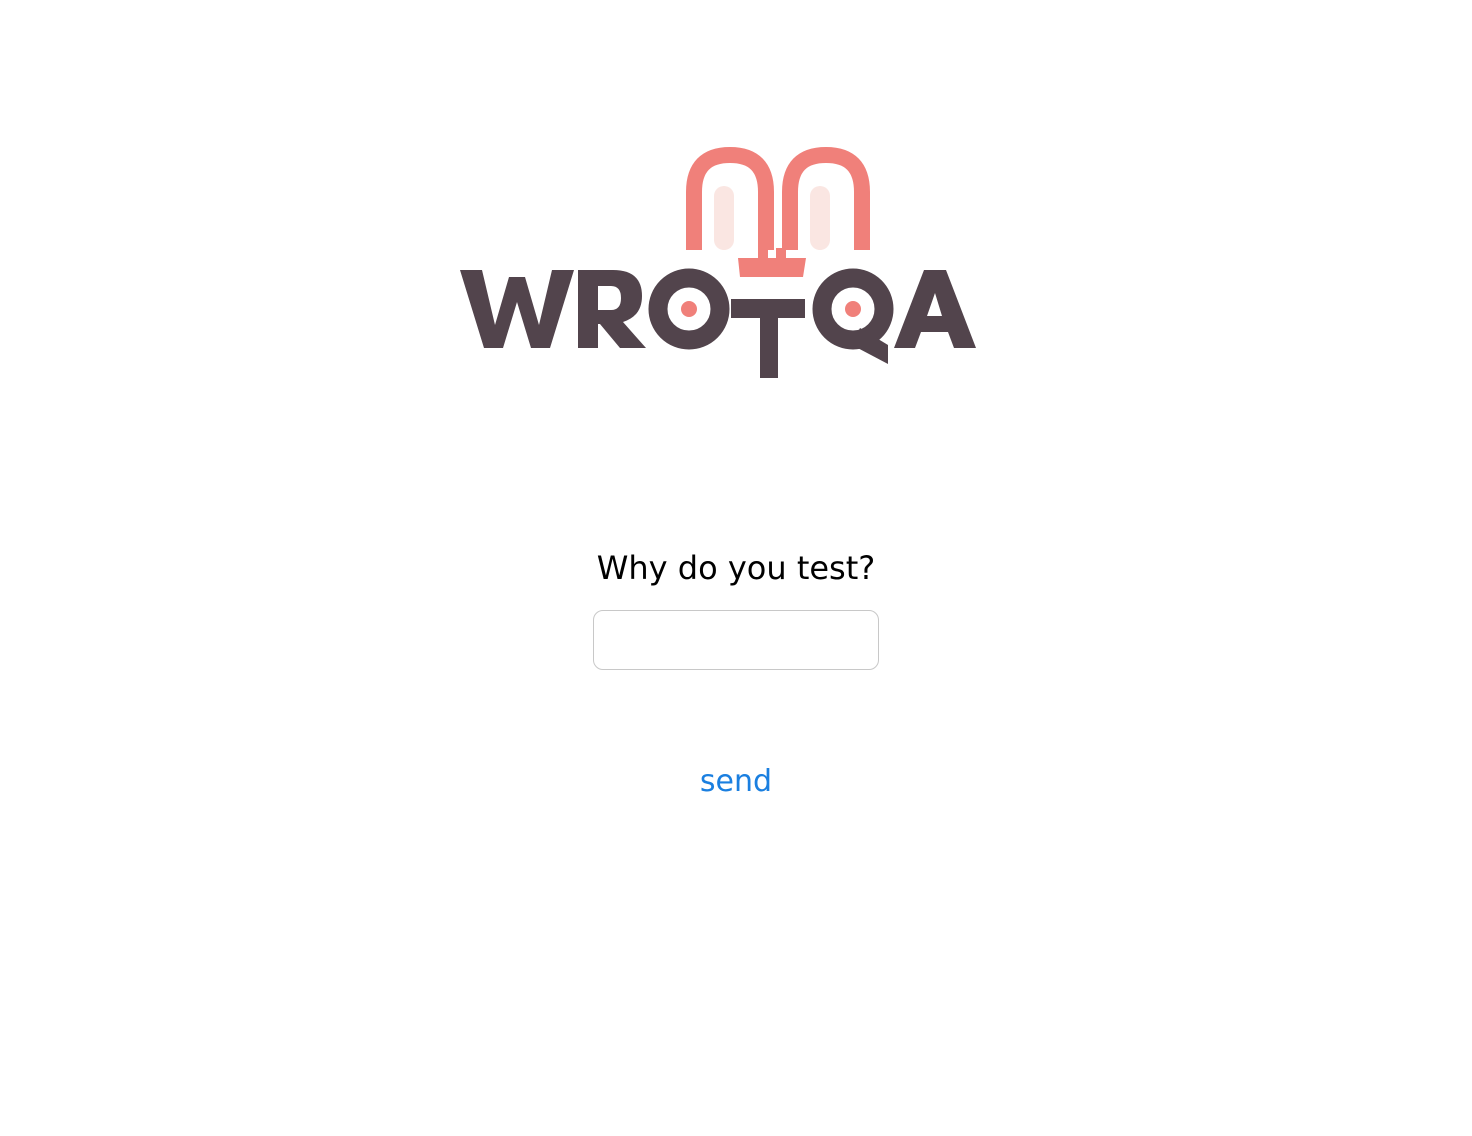 This screenshot has width=1472, height=1136. I want to click on bunny-logo-graphic, so click(718, 262).